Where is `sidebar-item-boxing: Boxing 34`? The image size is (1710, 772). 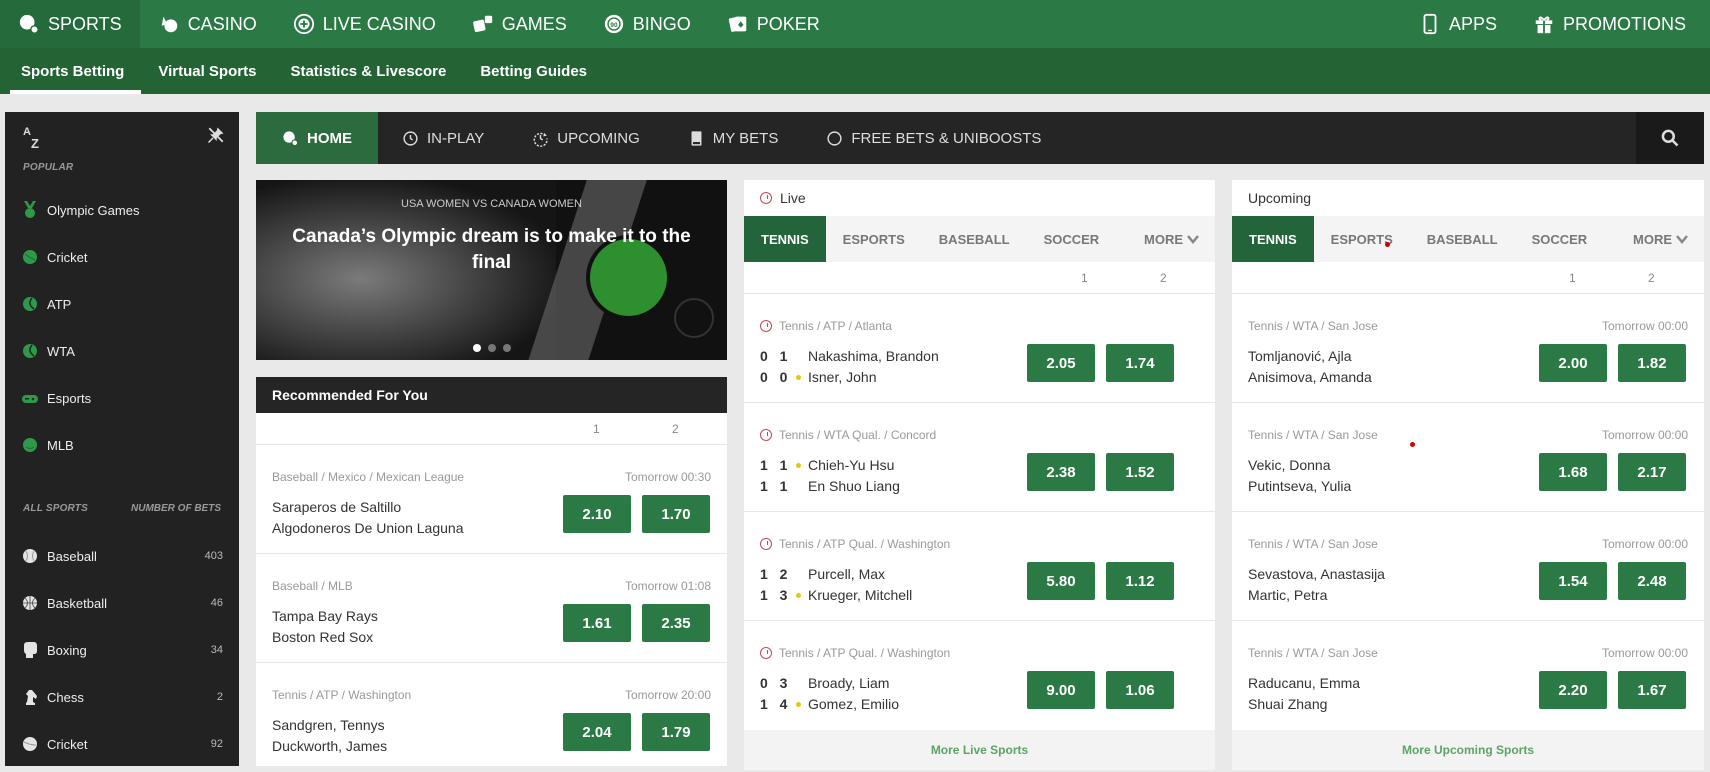 sidebar-item-boxing: Boxing 34 is located at coordinates (122, 650).